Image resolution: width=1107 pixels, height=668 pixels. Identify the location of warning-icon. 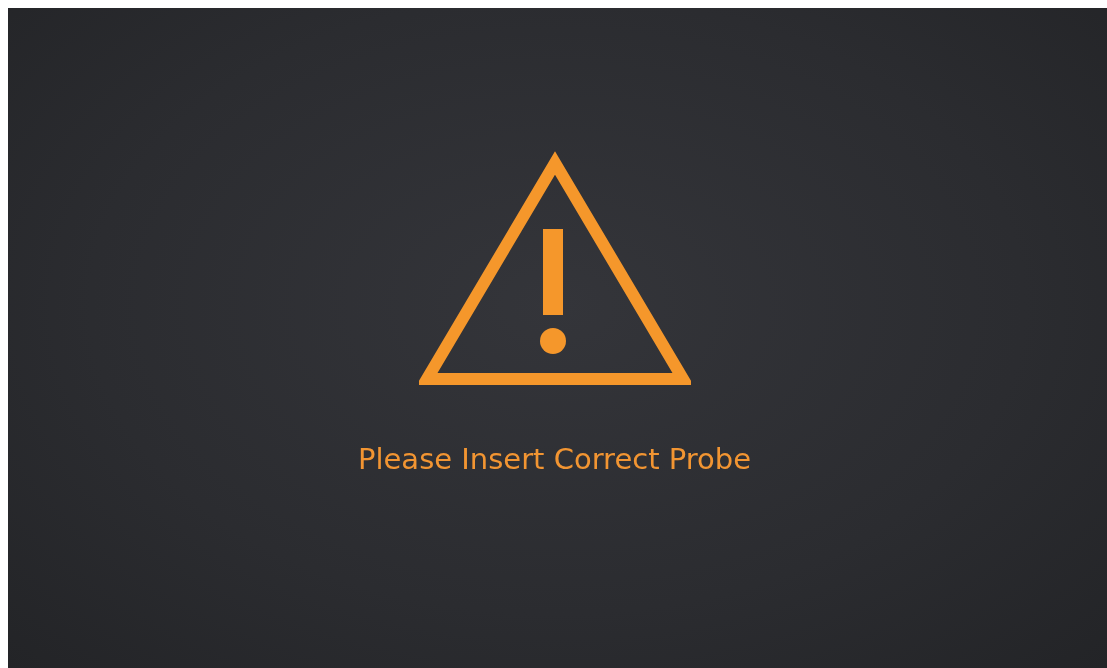
(554, 269).